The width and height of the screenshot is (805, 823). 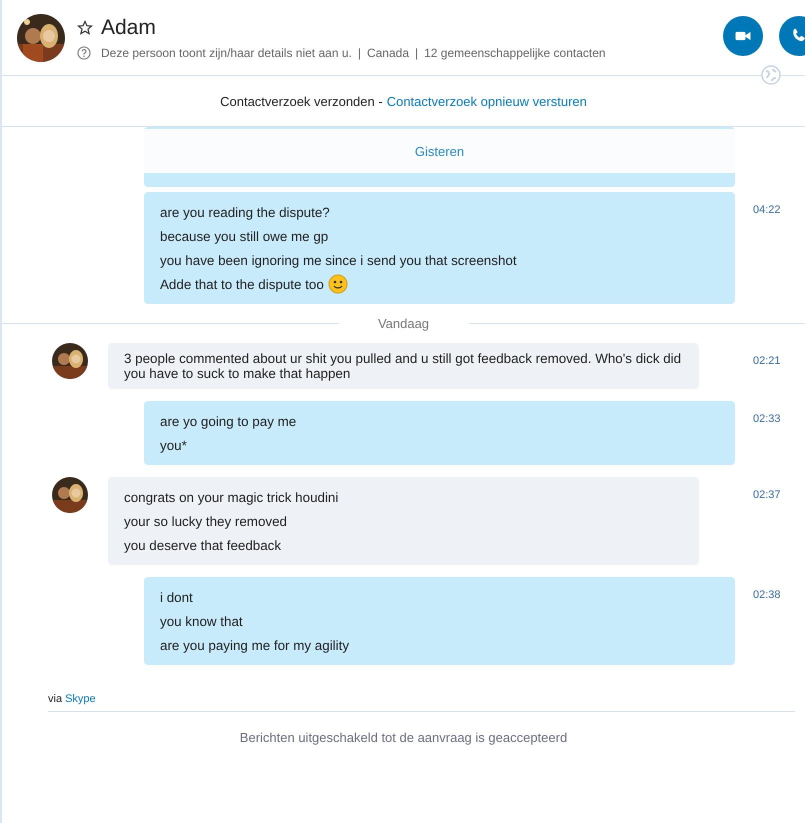 I want to click on message-text: congrats on your magic trick houdini, so click(x=231, y=497).